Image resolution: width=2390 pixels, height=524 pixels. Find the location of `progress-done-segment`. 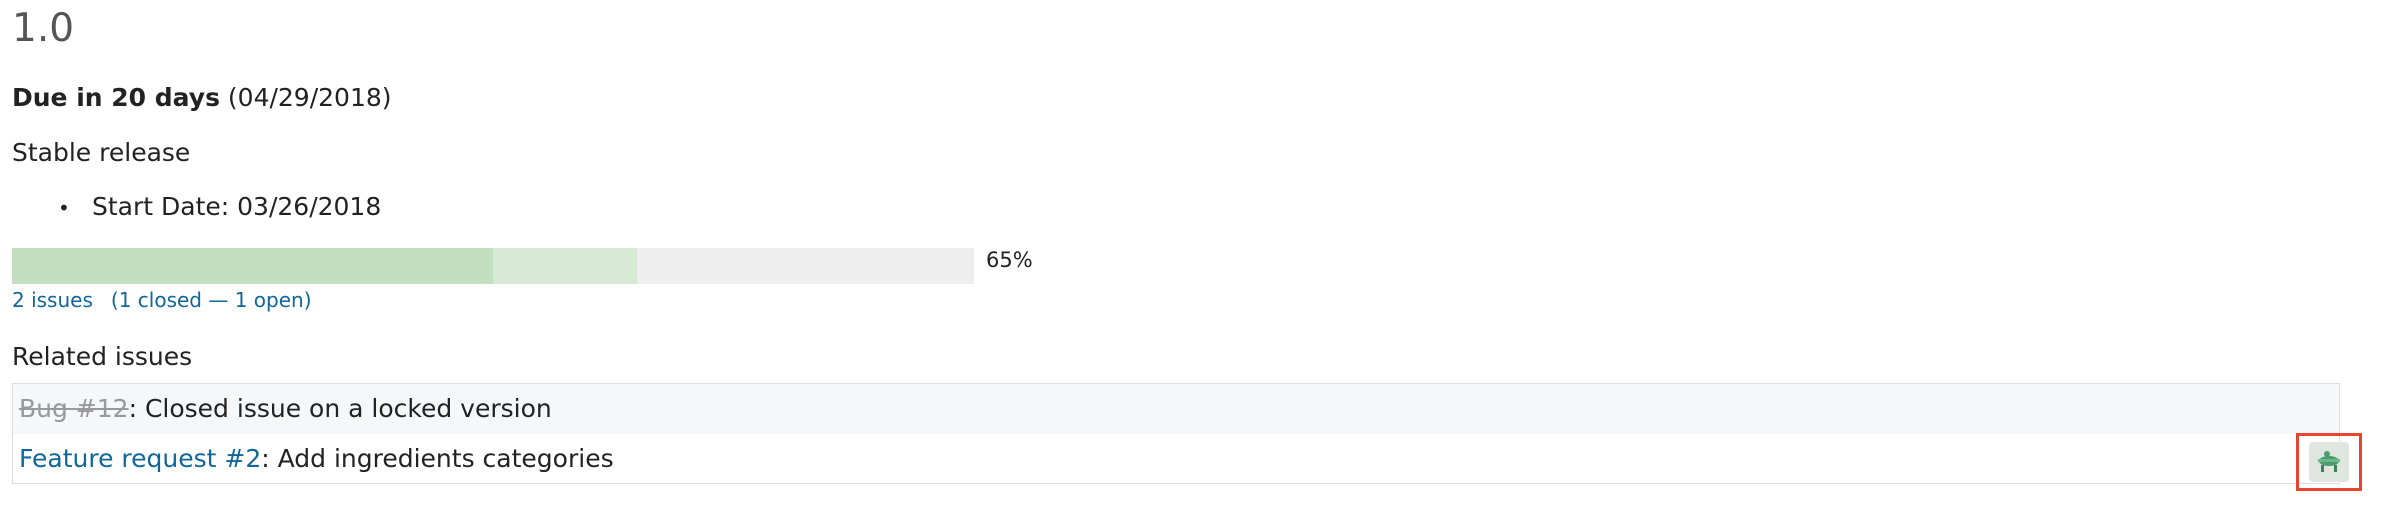

progress-done-segment is located at coordinates (565, 266).